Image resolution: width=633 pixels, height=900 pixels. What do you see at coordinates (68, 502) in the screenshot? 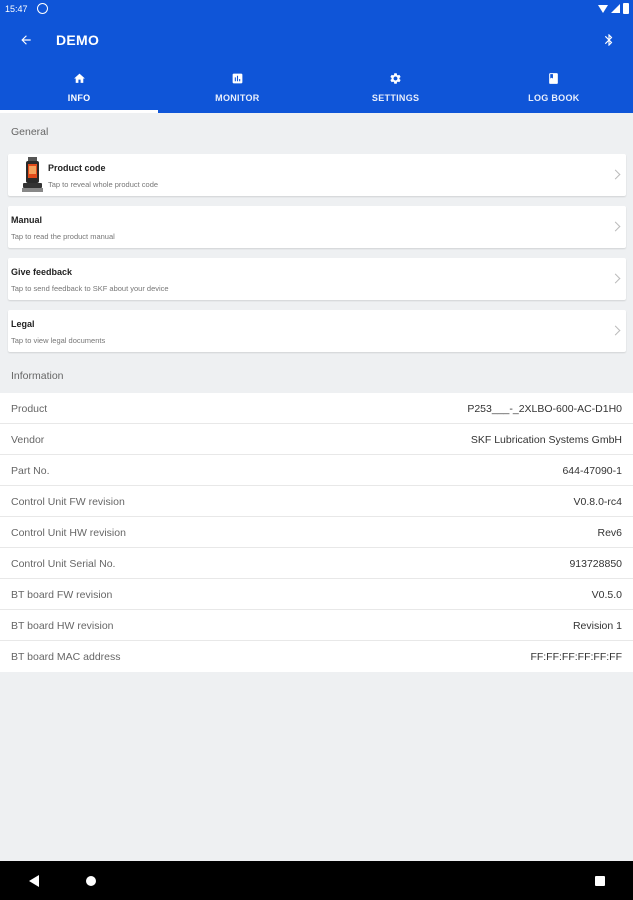
I see `info-label: Control Unit FW revision` at bounding box center [68, 502].